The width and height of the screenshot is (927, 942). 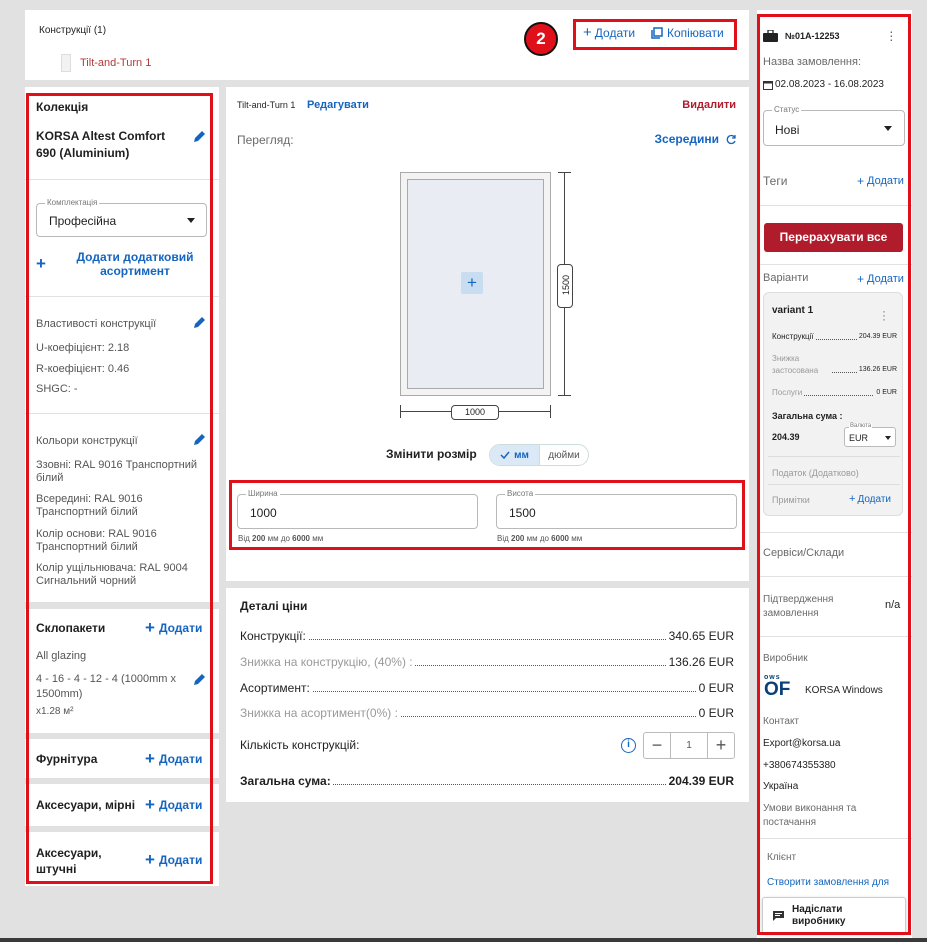 I want to click on contact-phone: +380674355380, so click(x=799, y=765).